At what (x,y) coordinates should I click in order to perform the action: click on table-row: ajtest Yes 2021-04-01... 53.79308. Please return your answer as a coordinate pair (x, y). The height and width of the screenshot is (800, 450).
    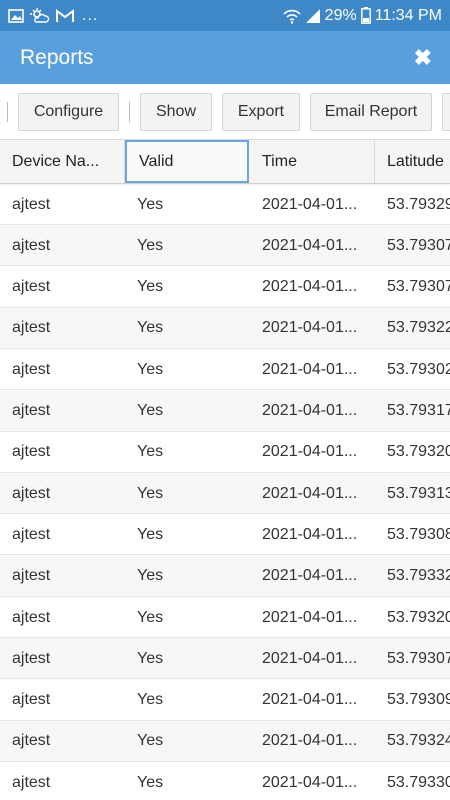
    Looking at the image, I should click on (225, 535).